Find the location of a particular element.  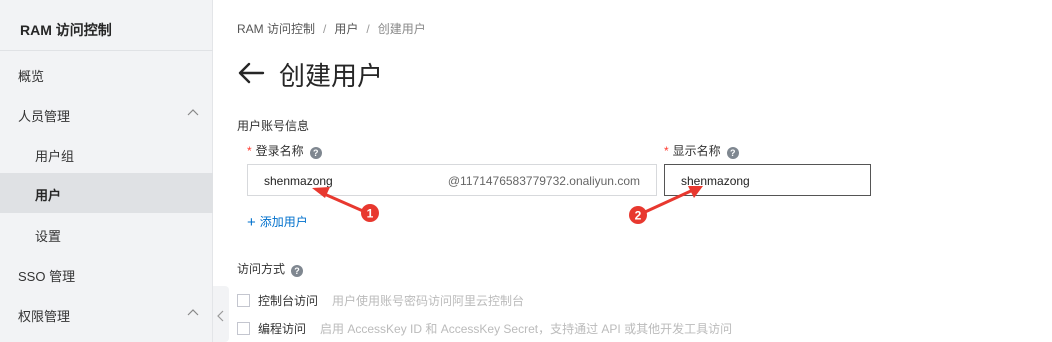

annotation-marker-2-text: 2 is located at coordinates (638, 216).